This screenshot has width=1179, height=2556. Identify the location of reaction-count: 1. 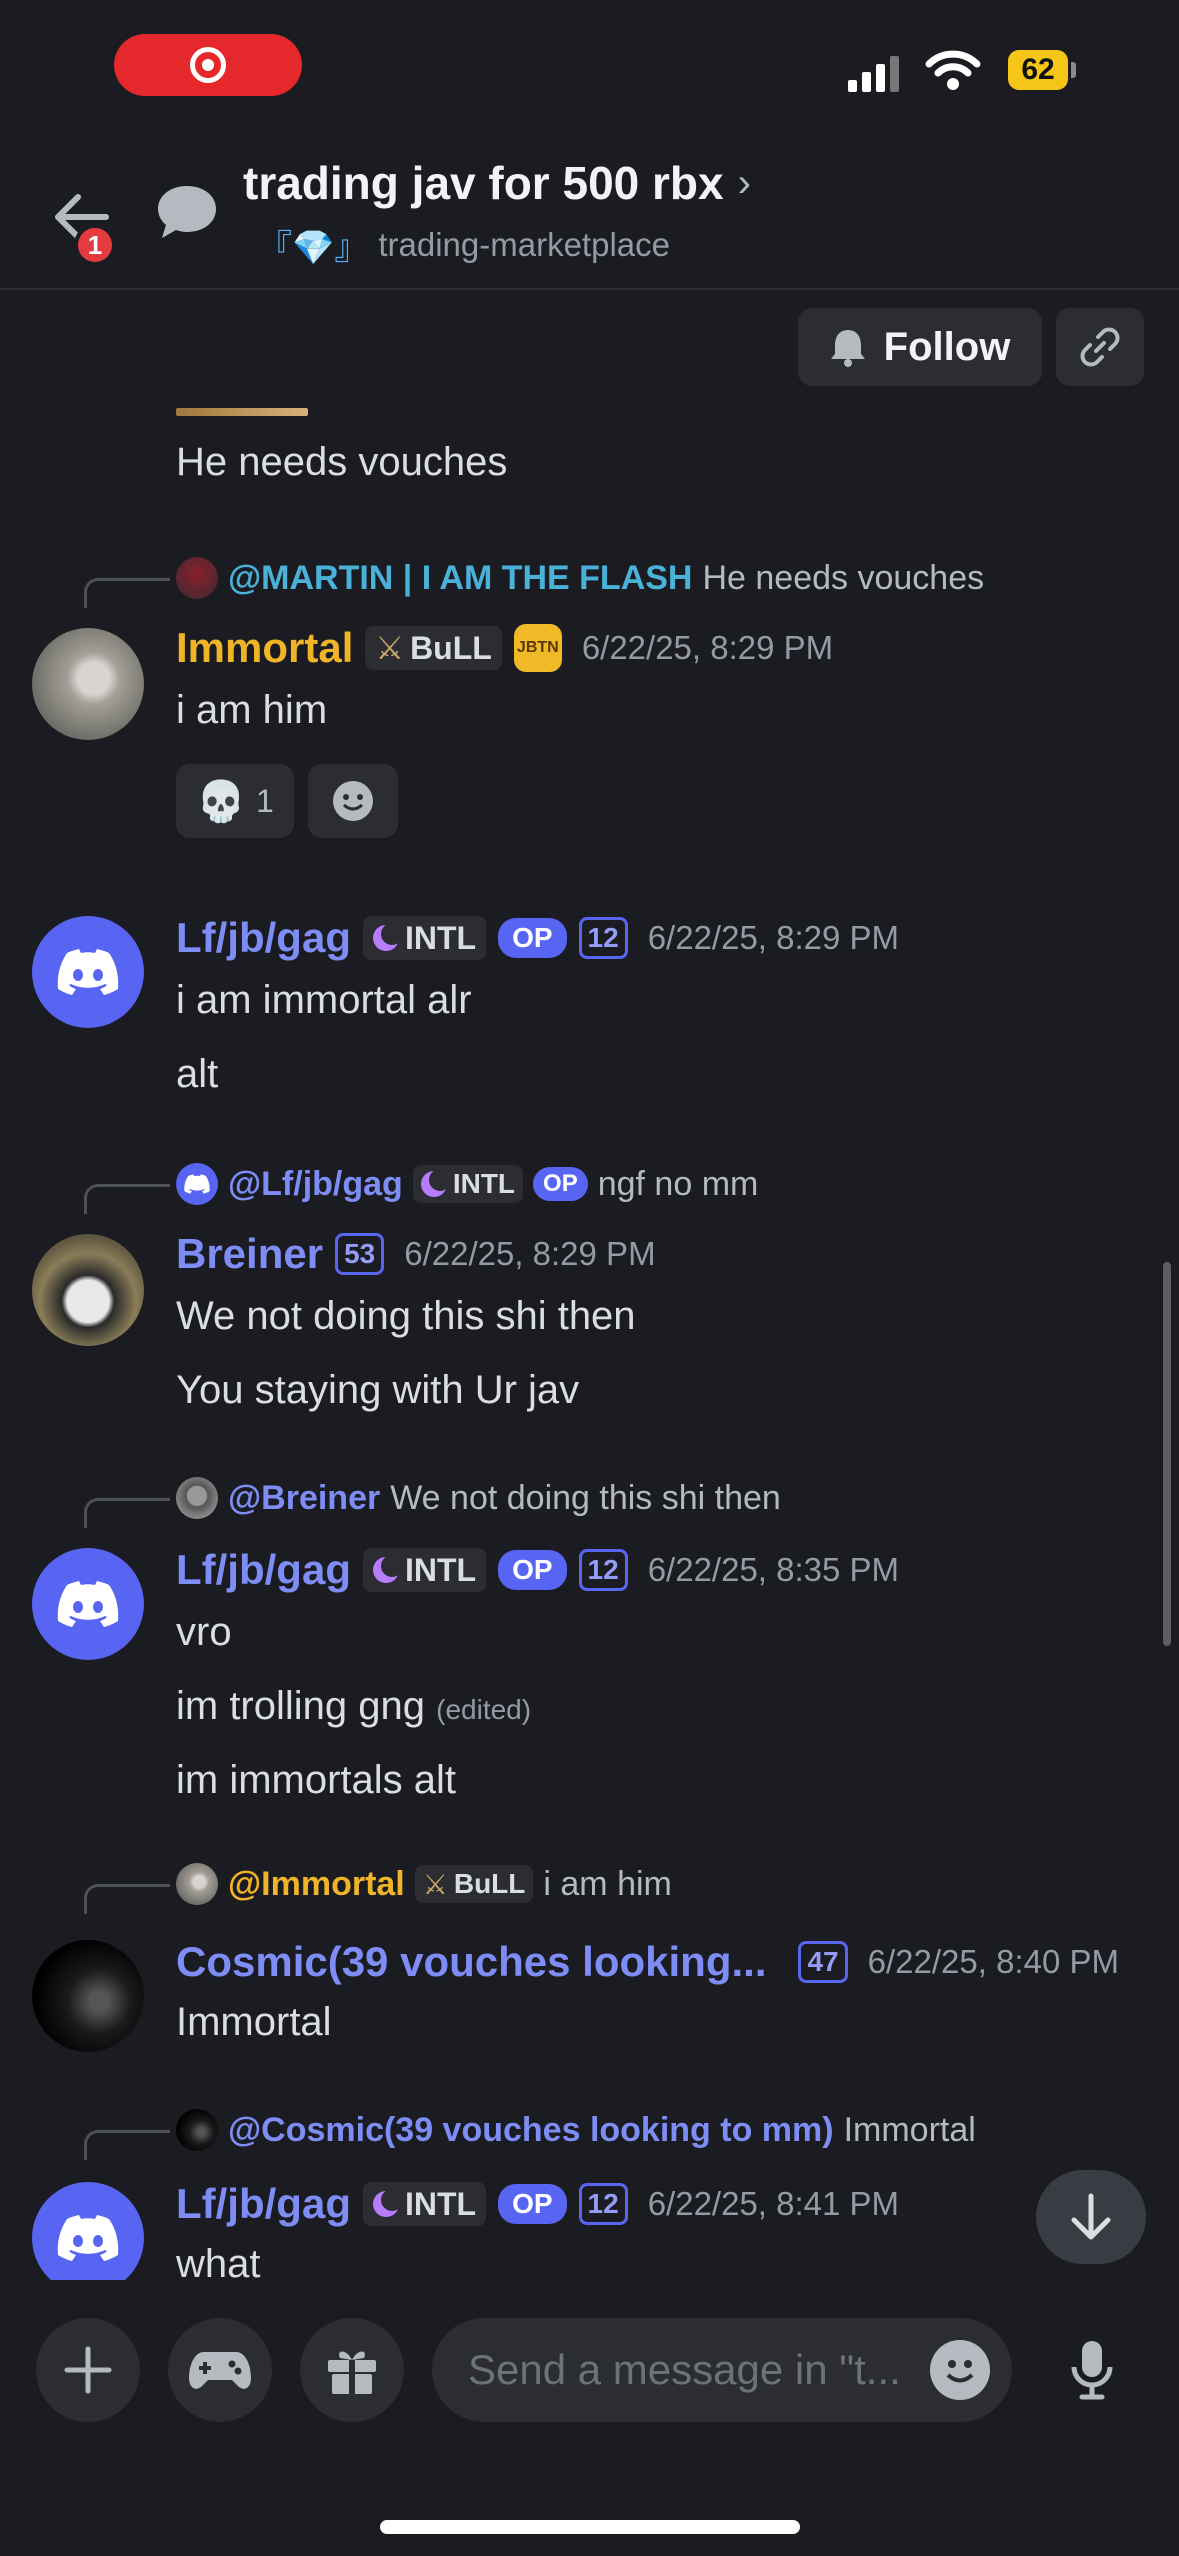
(265, 800).